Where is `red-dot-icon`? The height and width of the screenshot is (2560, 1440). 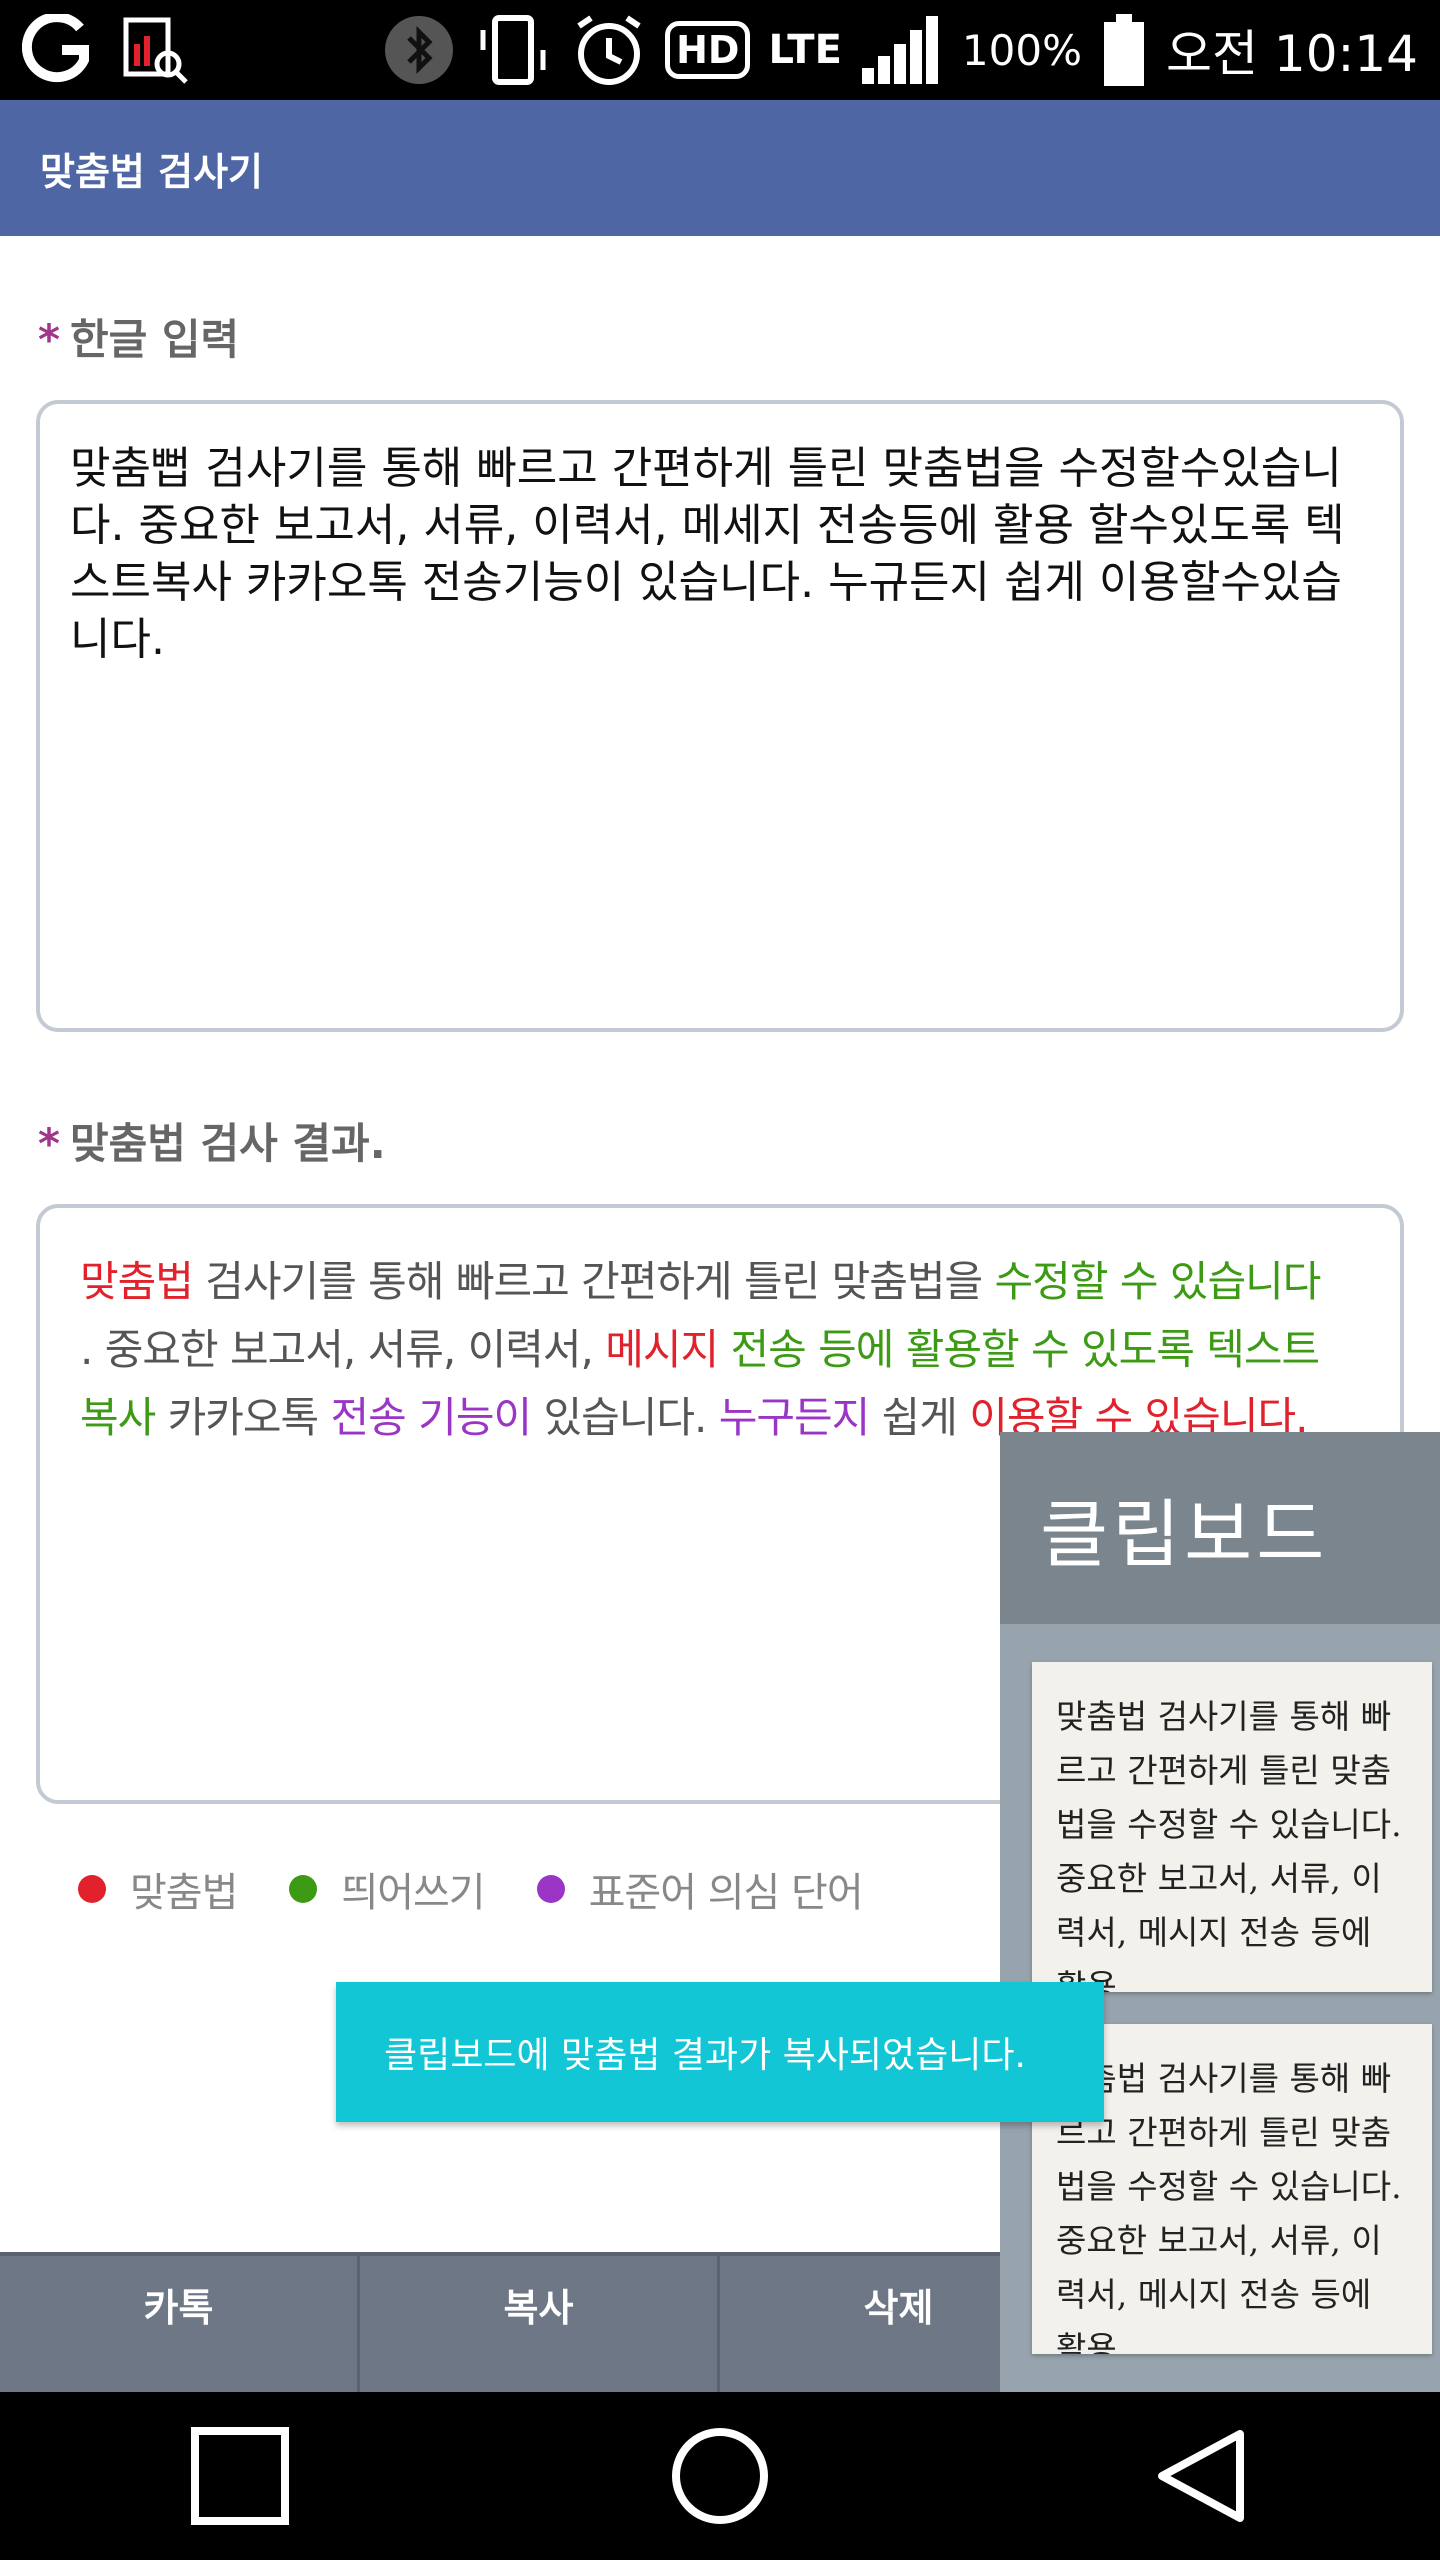 red-dot-icon is located at coordinates (92, 1889).